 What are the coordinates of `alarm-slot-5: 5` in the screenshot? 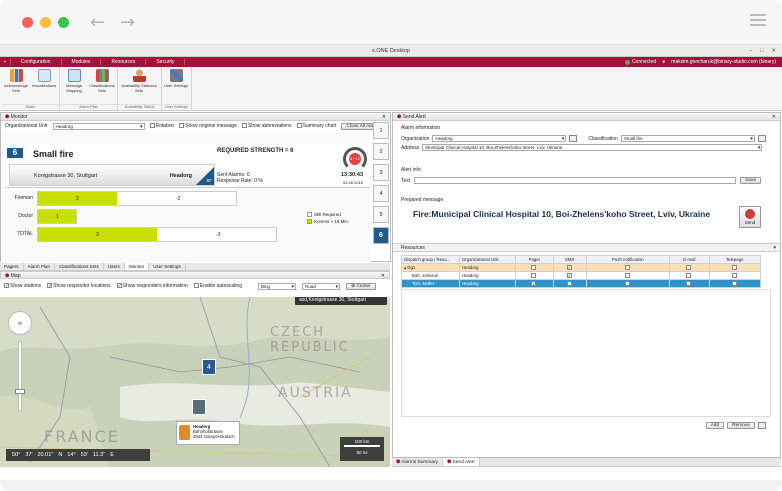 It's located at (381, 214).